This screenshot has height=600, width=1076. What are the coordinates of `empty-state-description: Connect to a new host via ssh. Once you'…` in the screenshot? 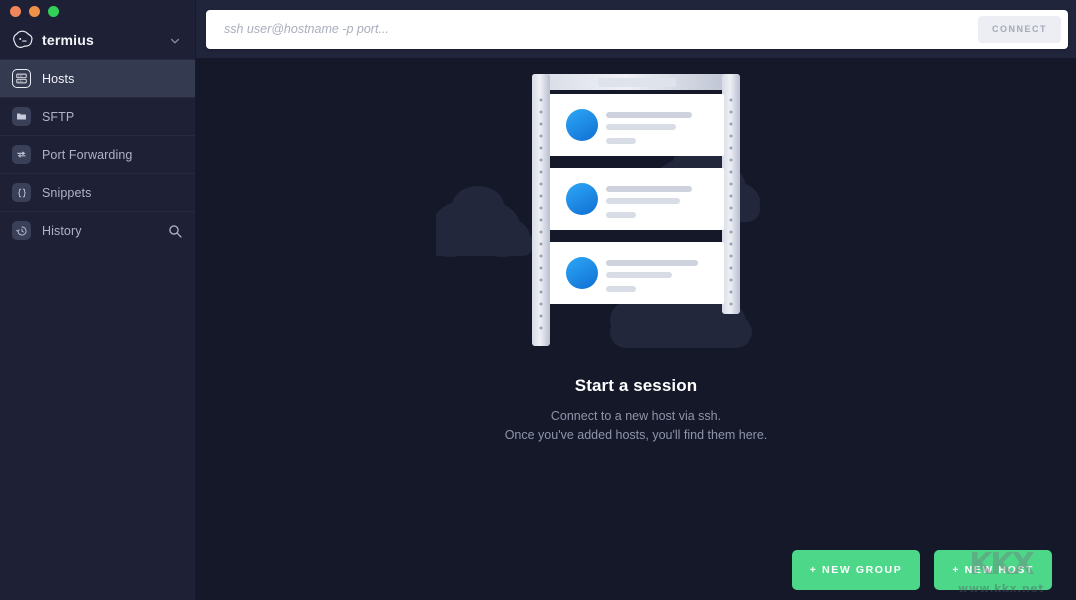 It's located at (636, 425).